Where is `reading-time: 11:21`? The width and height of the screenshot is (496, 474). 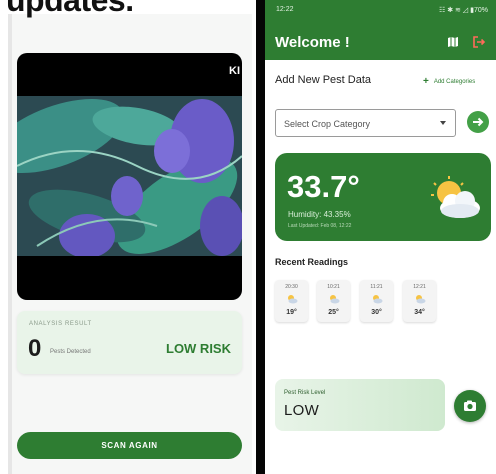
reading-time: 11:21 is located at coordinates (376, 287).